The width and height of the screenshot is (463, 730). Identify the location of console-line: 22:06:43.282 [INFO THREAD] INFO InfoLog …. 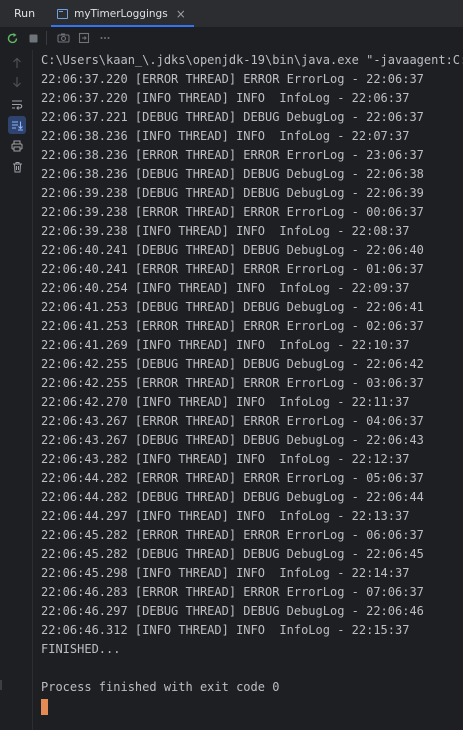
(225, 459).